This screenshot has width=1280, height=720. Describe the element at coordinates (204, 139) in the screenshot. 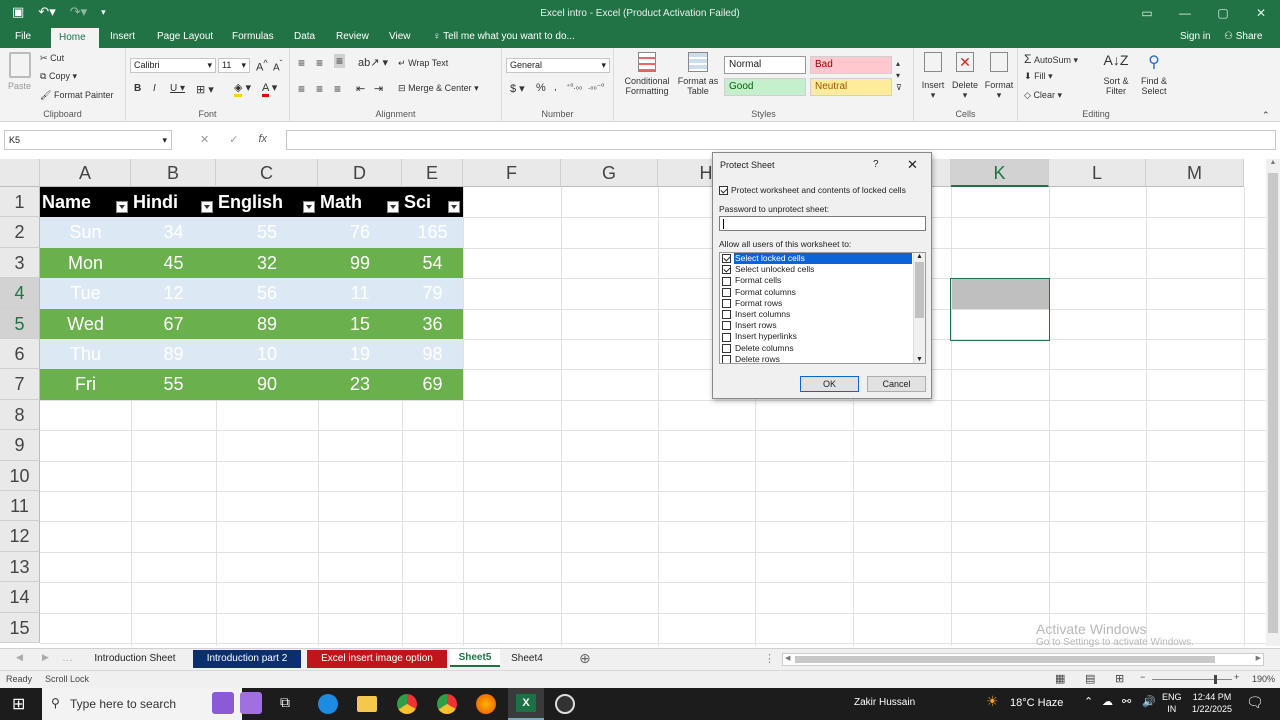

I see `cancel-formula-icon: ✕` at that location.